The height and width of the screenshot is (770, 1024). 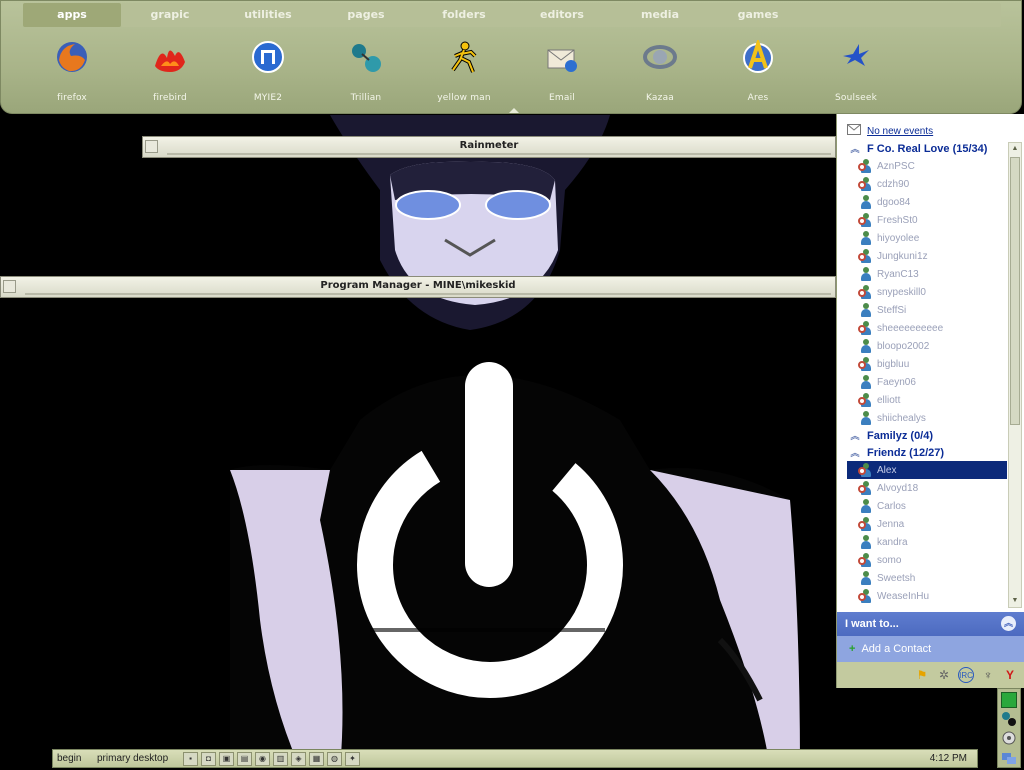 I want to click on program-manager-title: Program Manager - MINE\mikeskid, so click(x=418, y=285).